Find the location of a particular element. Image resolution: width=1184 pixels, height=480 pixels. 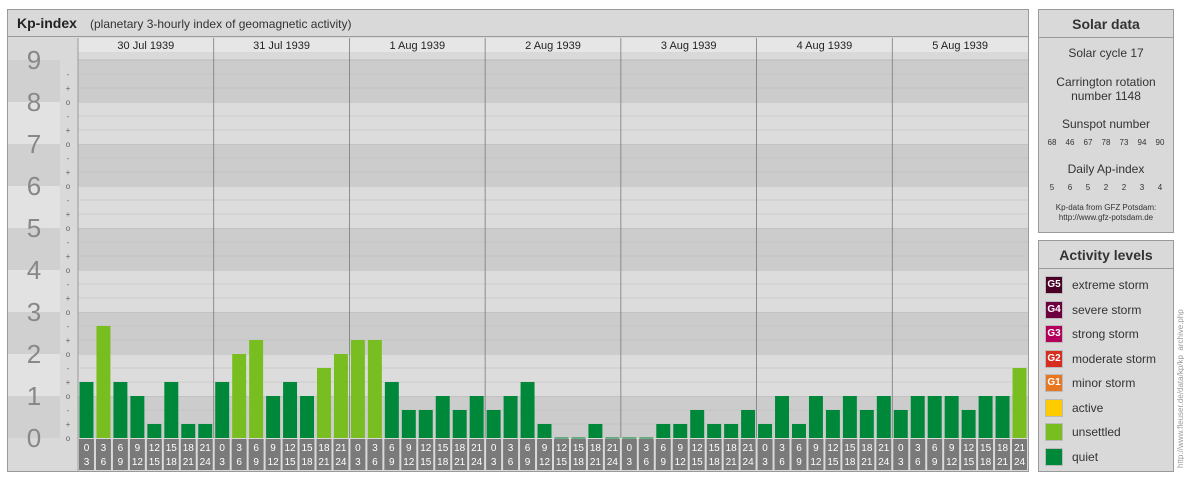

ap-value: 6 is located at coordinates (1070, 187).